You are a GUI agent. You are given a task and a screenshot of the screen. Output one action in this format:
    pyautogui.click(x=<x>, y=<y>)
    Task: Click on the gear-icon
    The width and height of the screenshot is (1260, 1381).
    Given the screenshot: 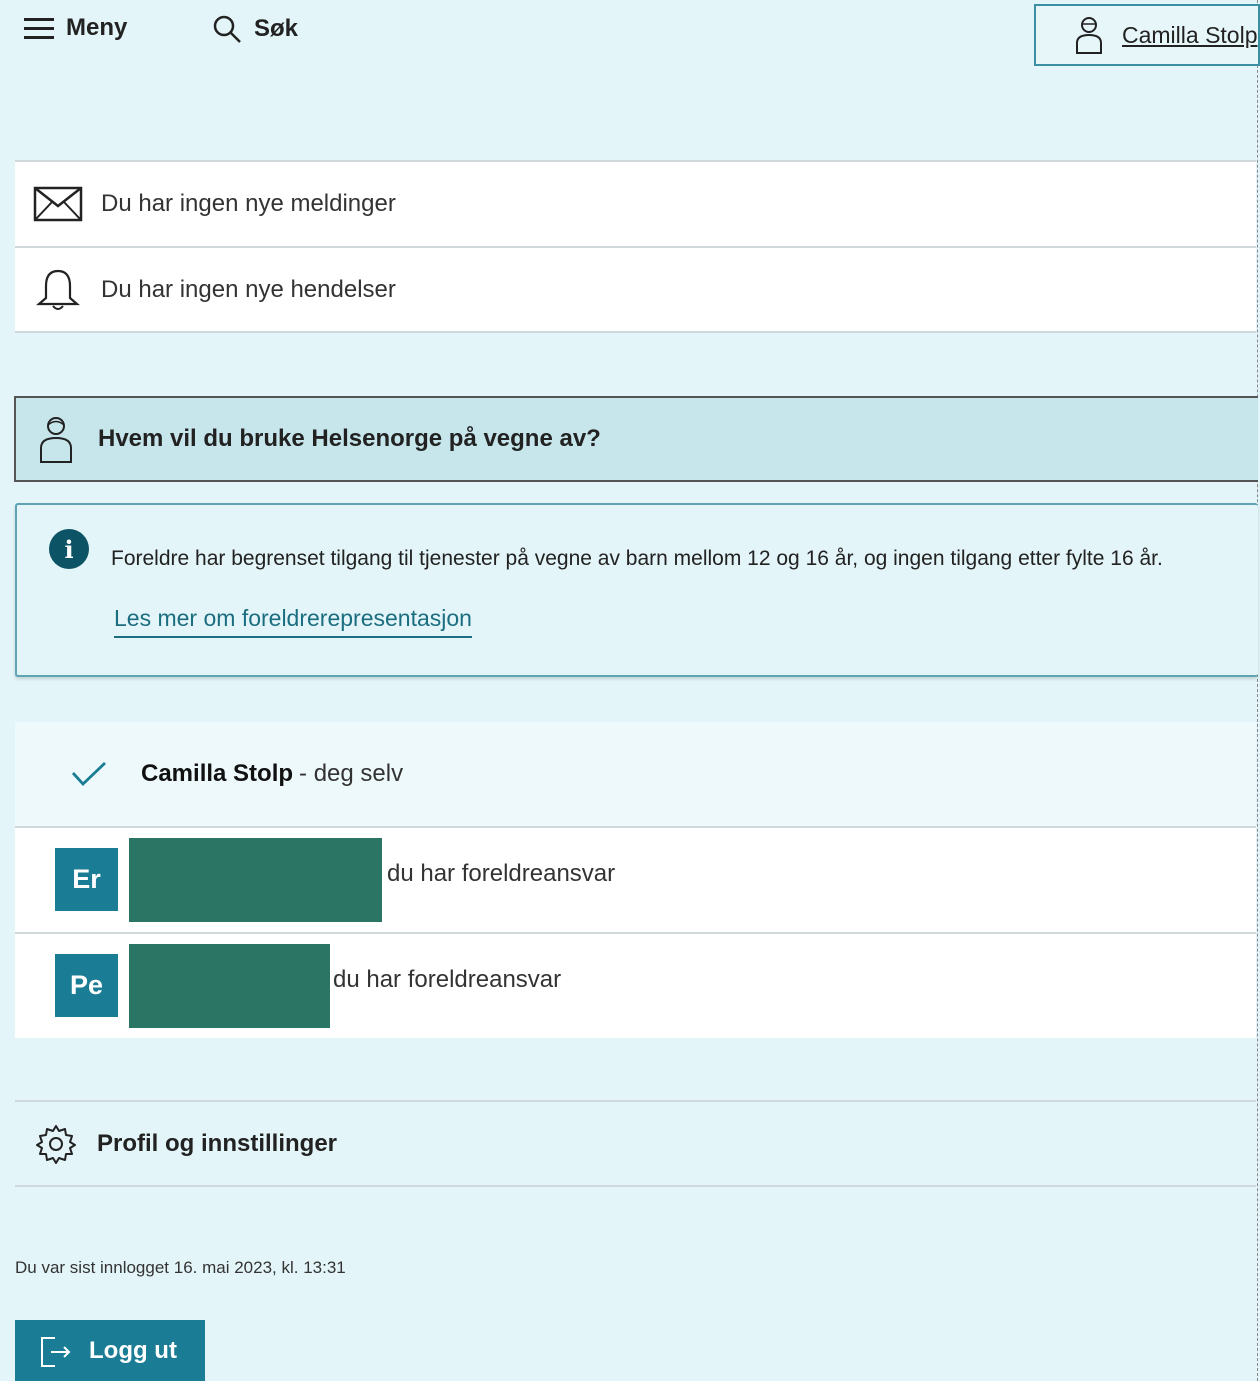 What is the action you would take?
    pyautogui.click(x=56, y=1144)
    